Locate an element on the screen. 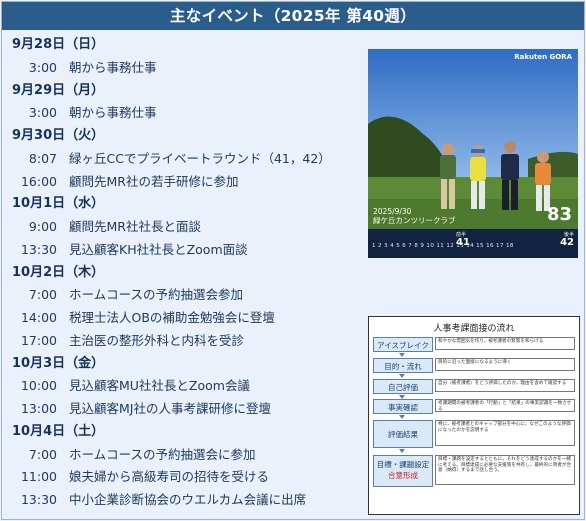  flow-step: アイスブレイク is located at coordinates (403, 344).